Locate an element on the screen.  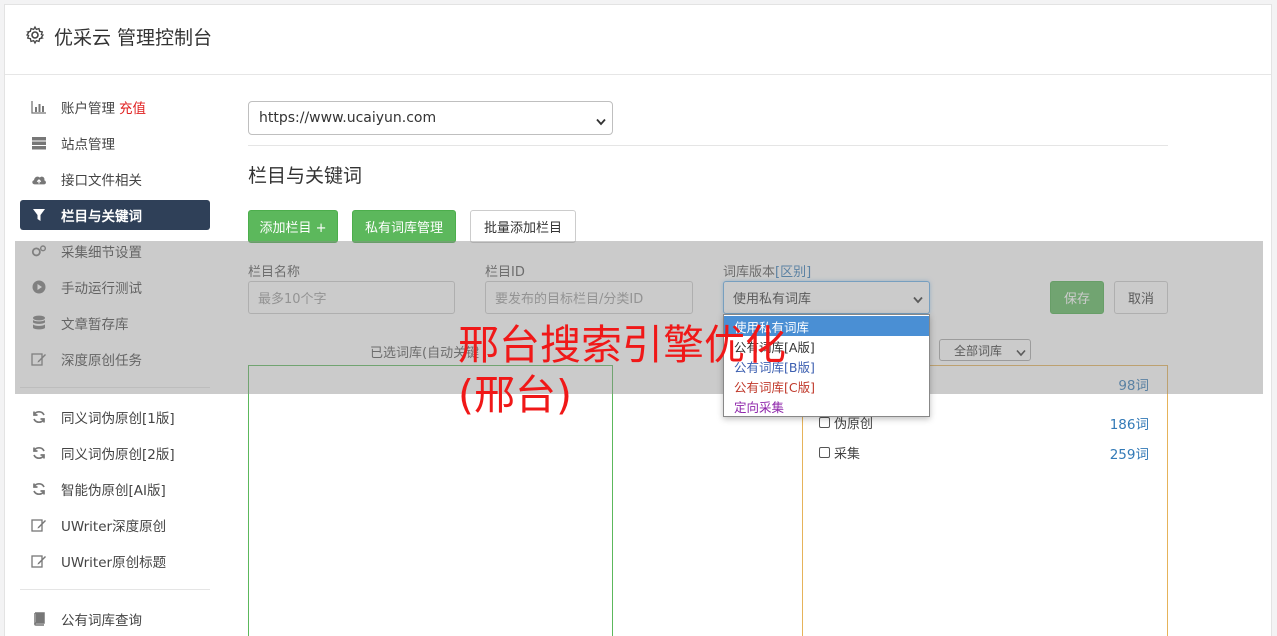
library-checkbox is located at coordinates (824, 452).